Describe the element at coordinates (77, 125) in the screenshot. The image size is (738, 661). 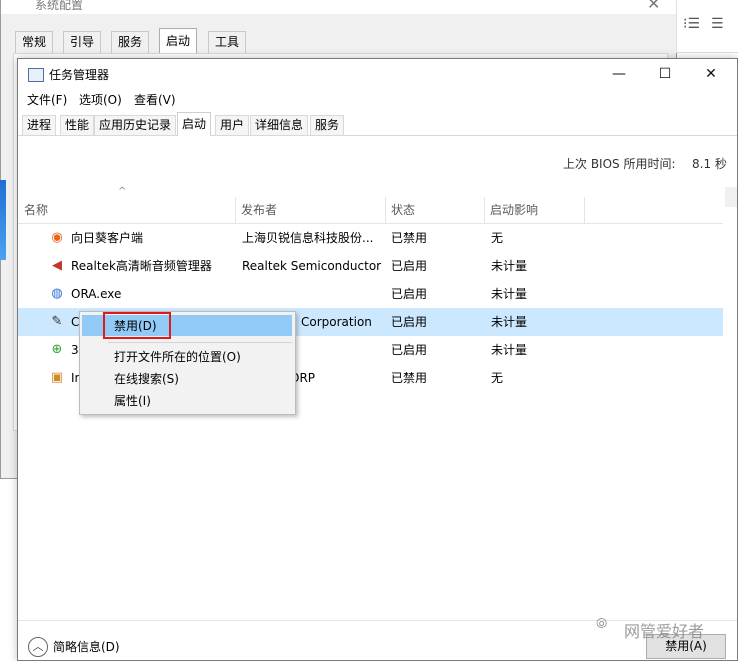
I see `tab-performance: 性能` at that location.